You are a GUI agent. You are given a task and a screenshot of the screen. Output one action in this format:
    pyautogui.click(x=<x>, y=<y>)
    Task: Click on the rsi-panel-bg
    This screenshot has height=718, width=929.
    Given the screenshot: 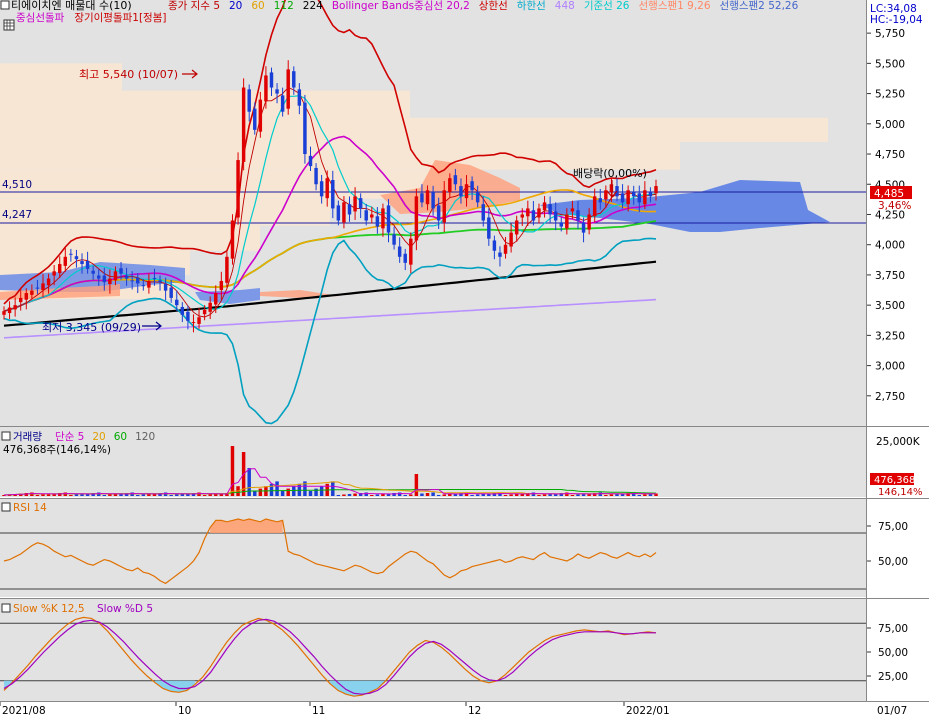 What is the action you would take?
    pyautogui.click(x=433, y=548)
    